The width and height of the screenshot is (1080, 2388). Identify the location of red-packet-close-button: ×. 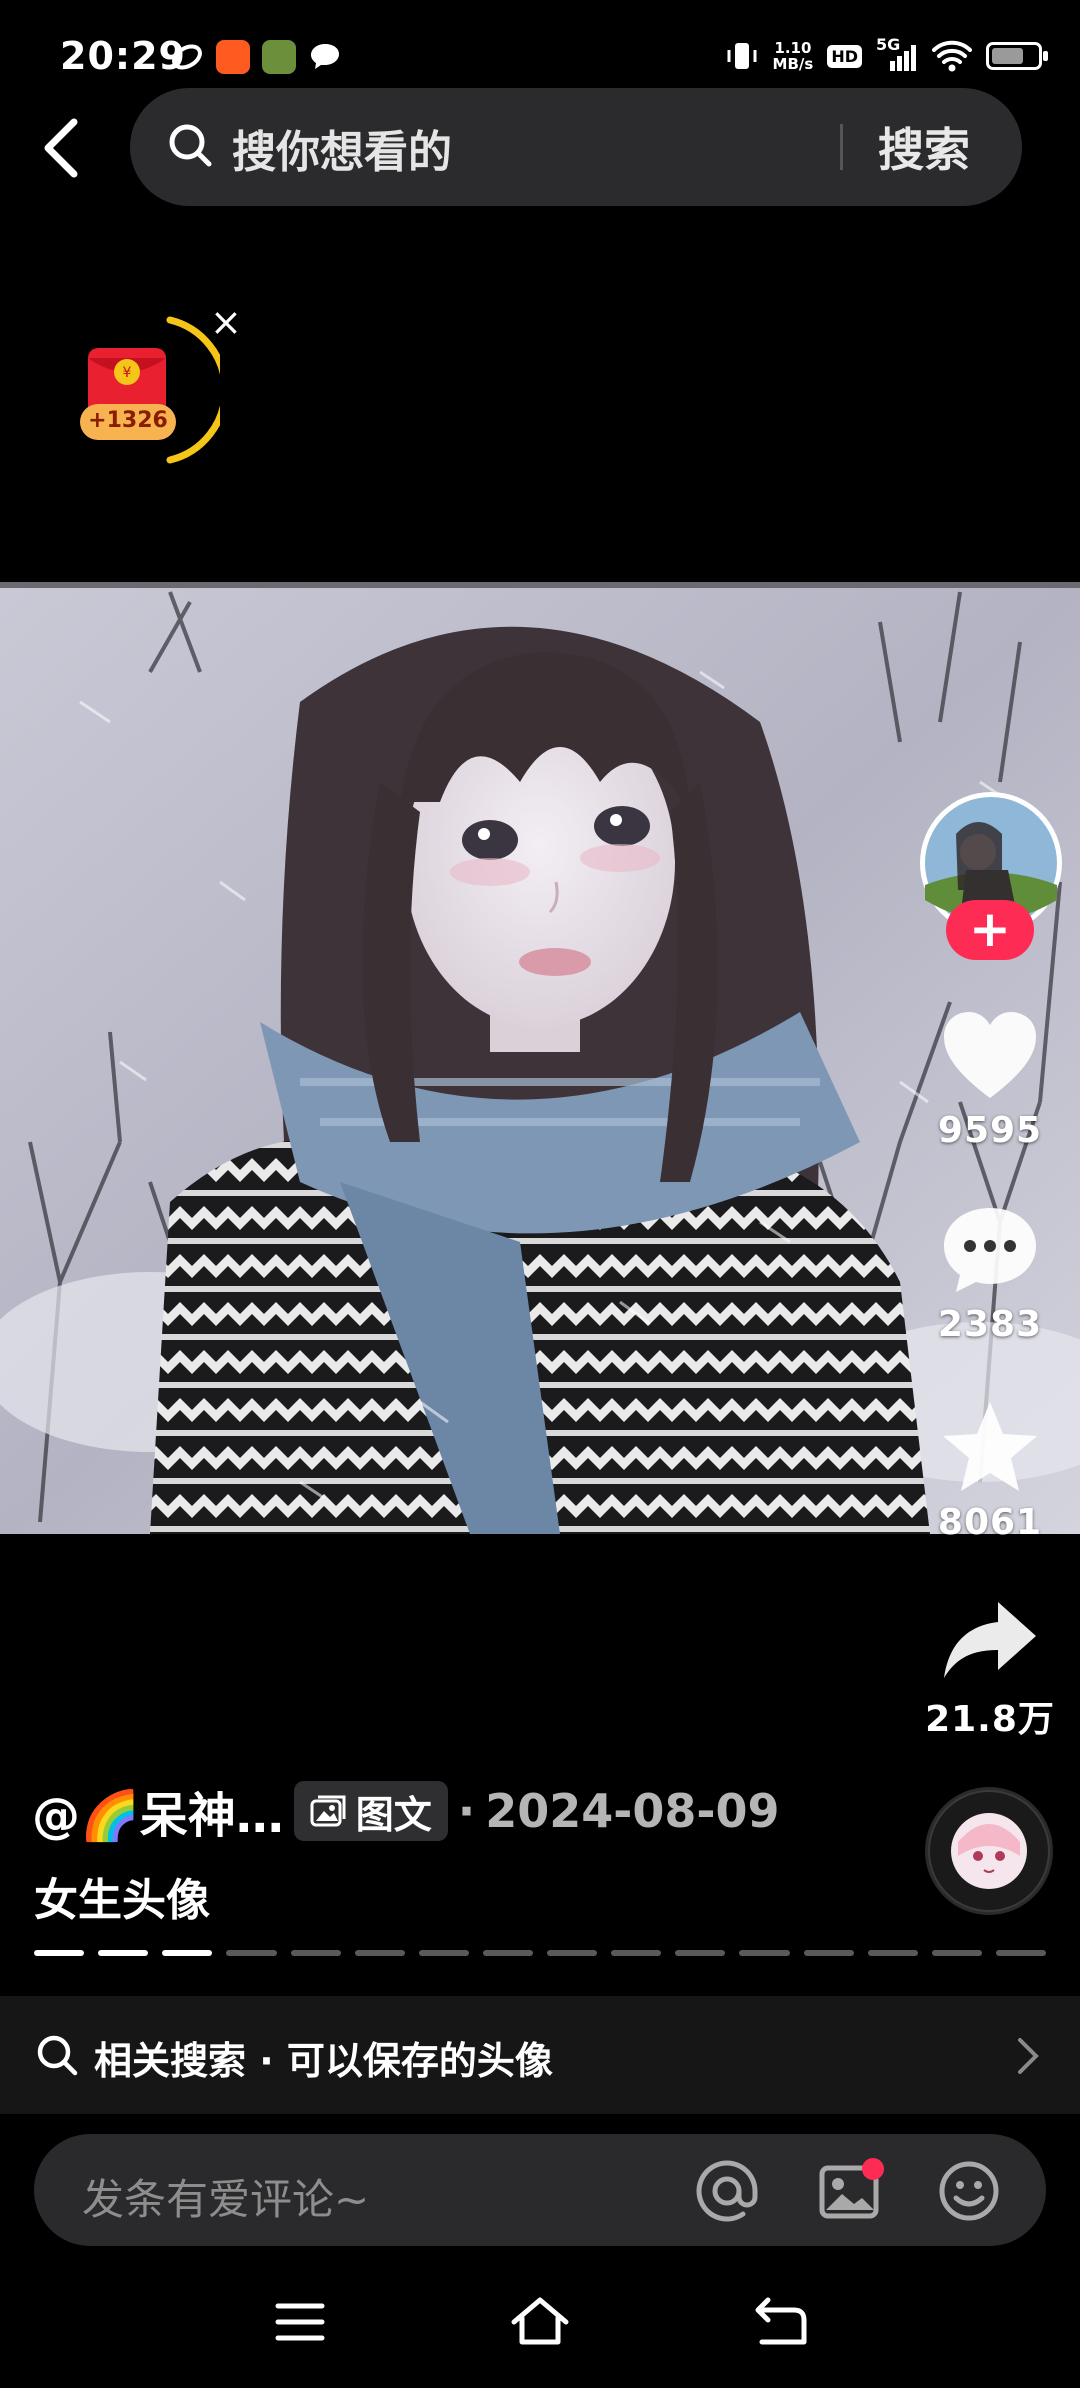
(226, 322).